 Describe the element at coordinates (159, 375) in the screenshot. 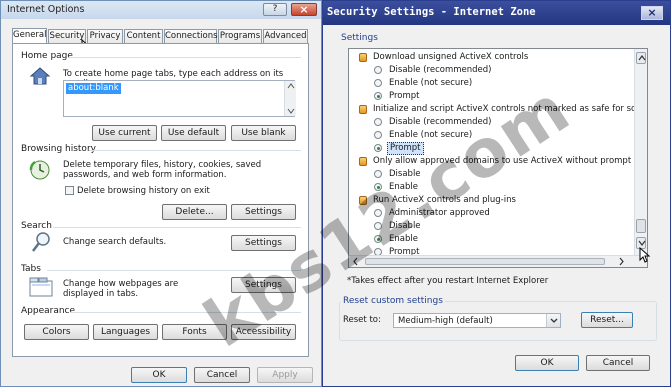

I see `ok-button: OK` at that location.